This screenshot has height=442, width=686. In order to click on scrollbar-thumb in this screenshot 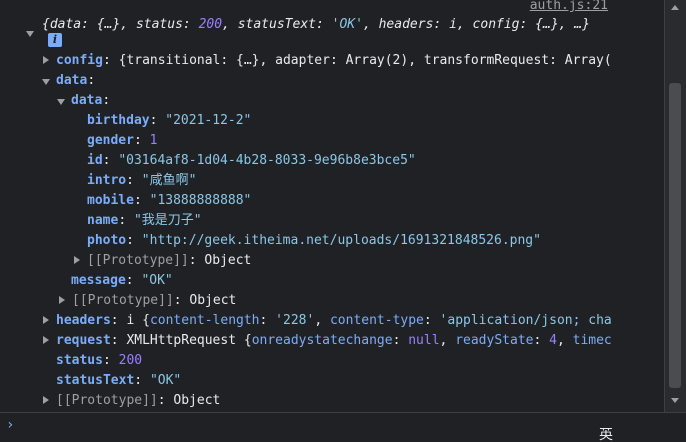, I will do `click(675, 235)`.